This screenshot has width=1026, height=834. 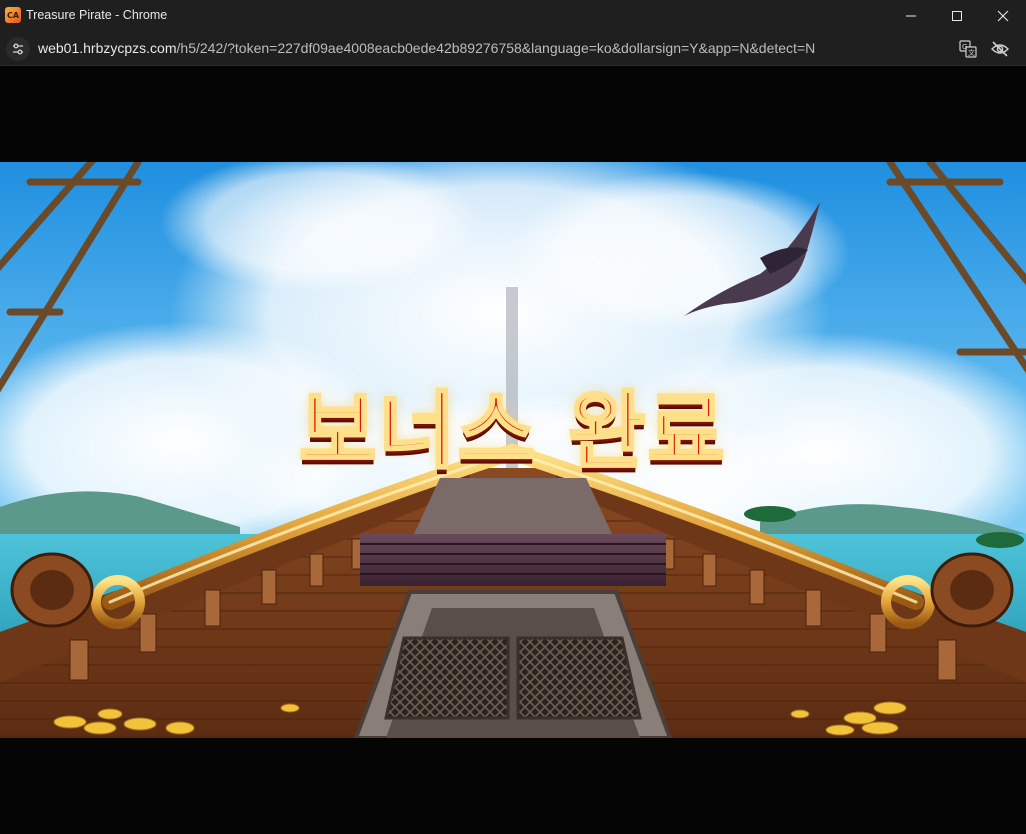 What do you see at coordinates (964, 47) in the screenshot?
I see `svg-text: G` at bounding box center [964, 47].